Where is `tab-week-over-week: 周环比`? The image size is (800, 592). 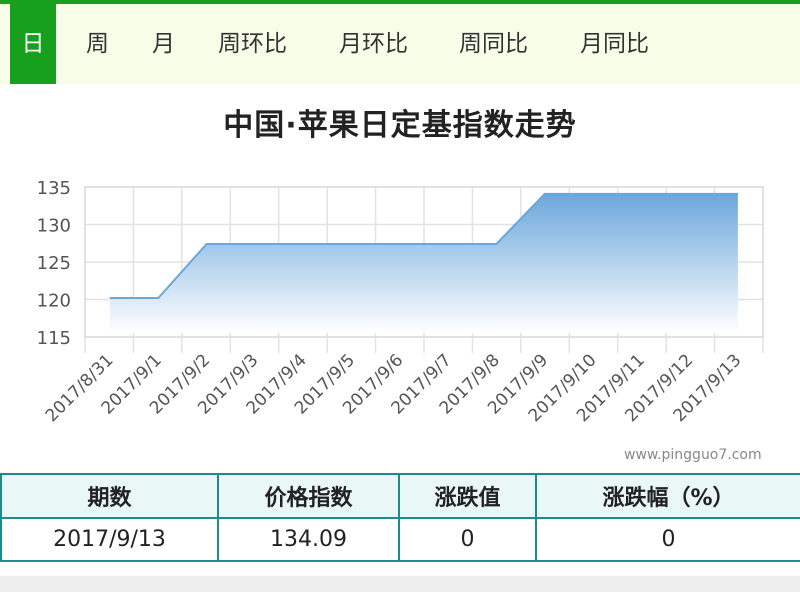 tab-week-over-week: 周环比 is located at coordinates (252, 44).